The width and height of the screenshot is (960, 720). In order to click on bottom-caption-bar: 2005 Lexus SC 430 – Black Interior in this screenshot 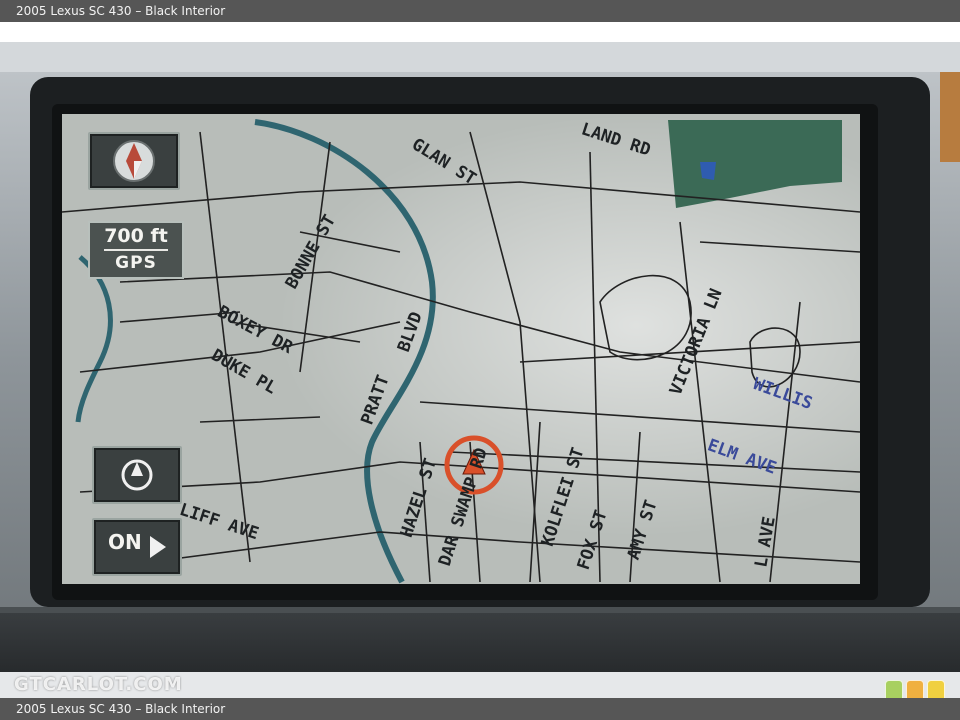, I will do `click(480, 709)`.